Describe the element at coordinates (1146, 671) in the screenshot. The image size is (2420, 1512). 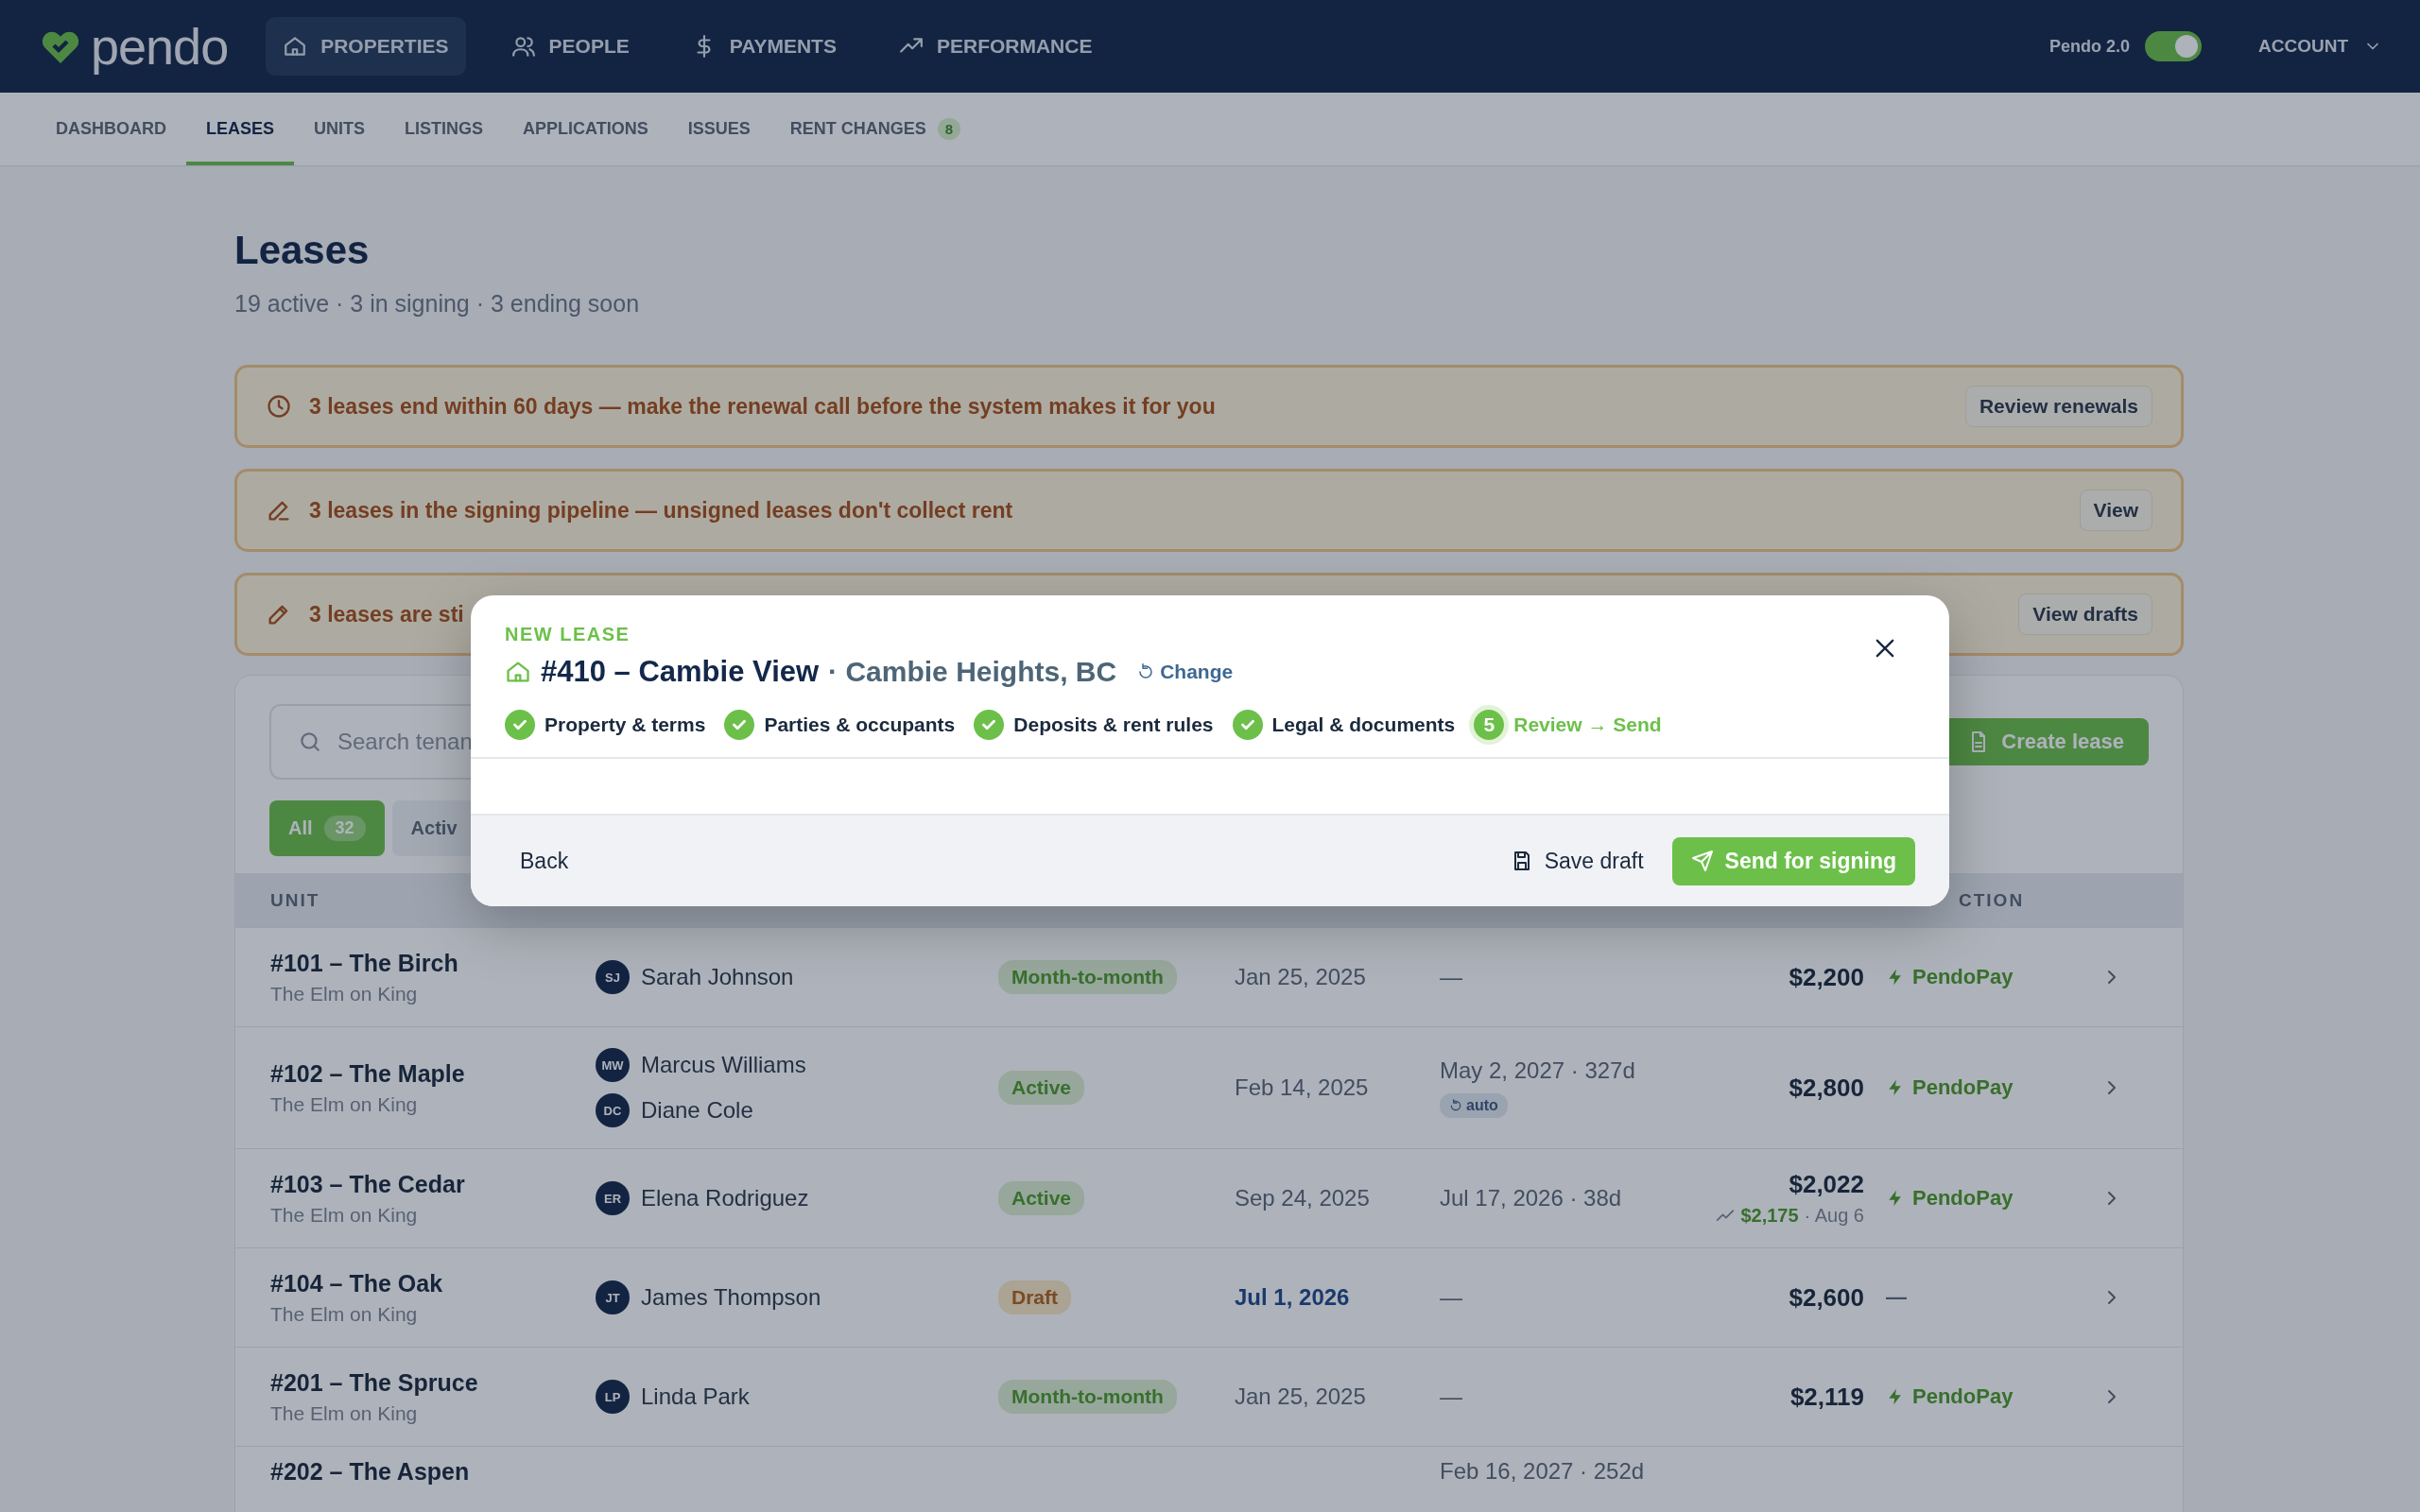
I see `undo-icon` at that location.